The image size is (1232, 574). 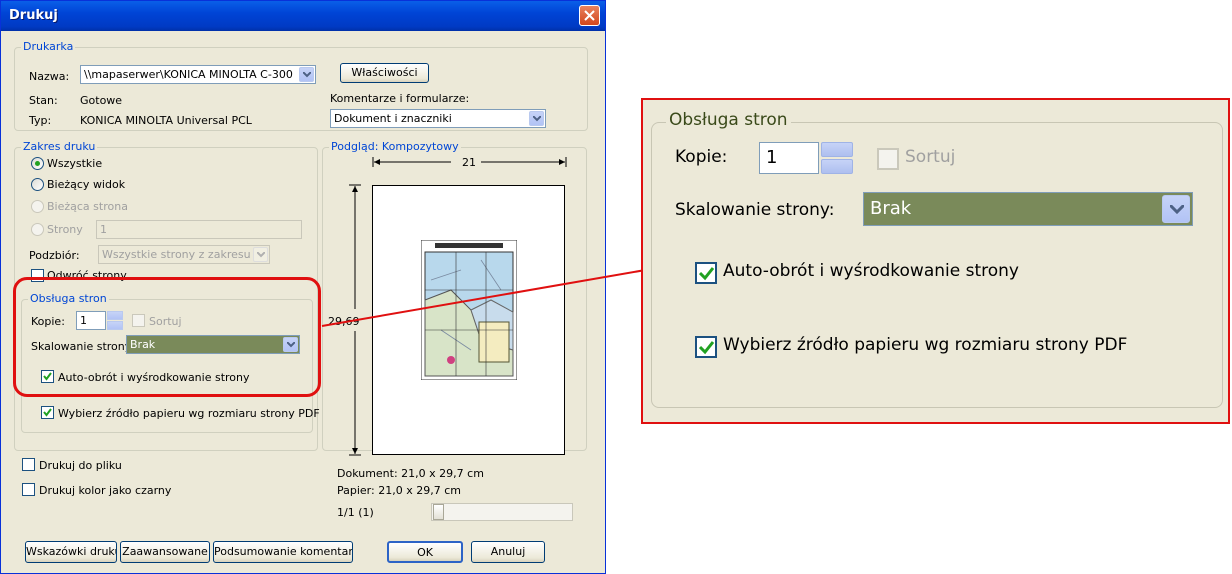 What do you see at coordinates (755, 210) in the screenshot?
I see `zoom-scaling-label: Skalowanie strony:` at bounding box center [755, 210].